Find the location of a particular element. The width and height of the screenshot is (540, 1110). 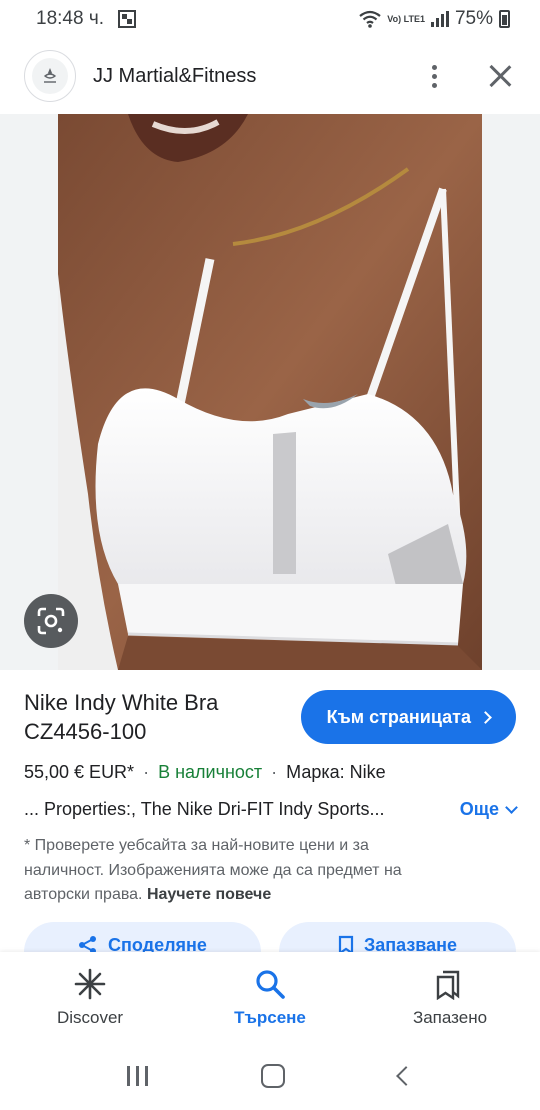

status-time: 18:48 ч. is located at coordinates (70, 18).